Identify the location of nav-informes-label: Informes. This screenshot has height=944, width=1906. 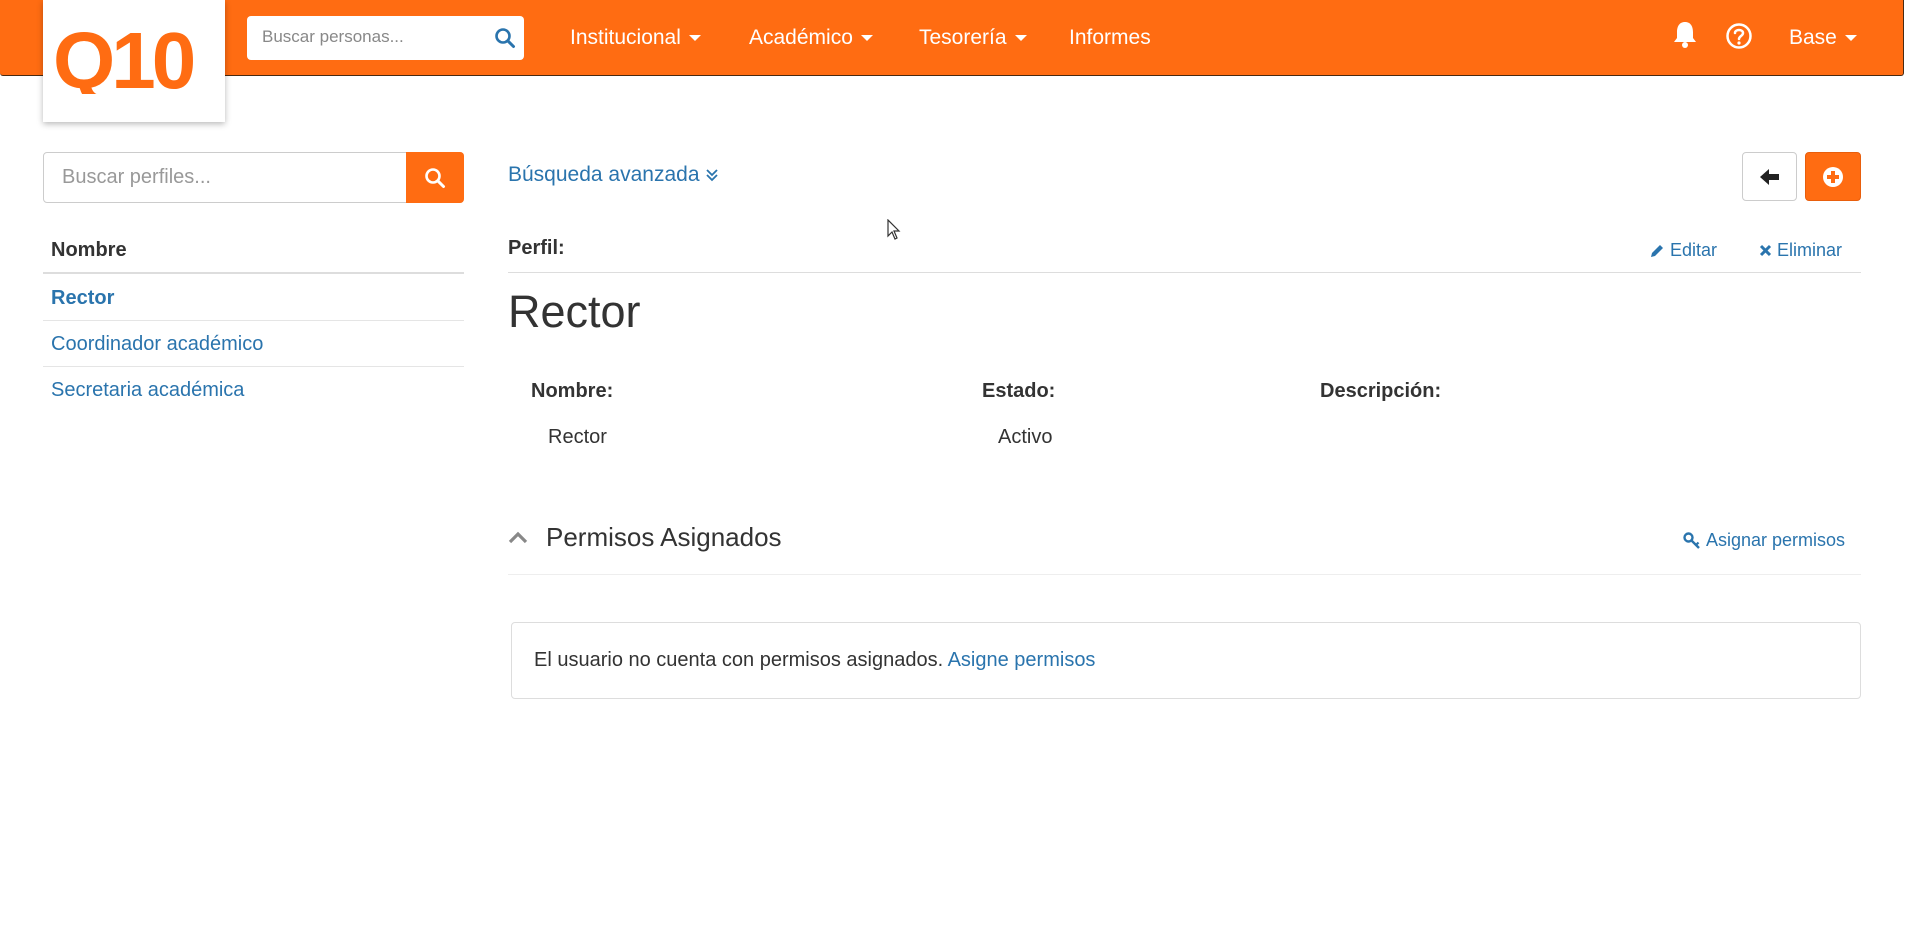
(1110, 37).